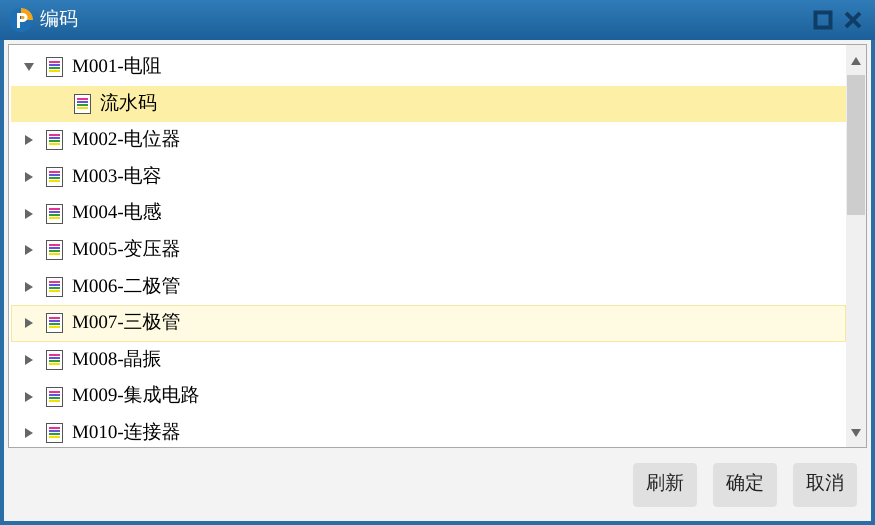  Describe the element at coordinates (856, 433) in the screenshot. I see `scroll-down-icon` at that location.